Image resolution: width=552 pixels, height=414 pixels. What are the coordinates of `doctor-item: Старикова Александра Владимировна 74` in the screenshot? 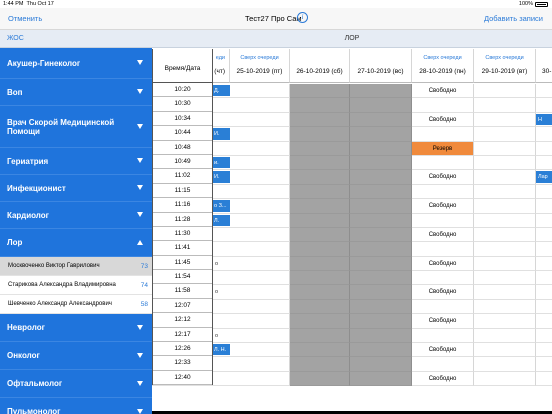 It's located at (76, 285).